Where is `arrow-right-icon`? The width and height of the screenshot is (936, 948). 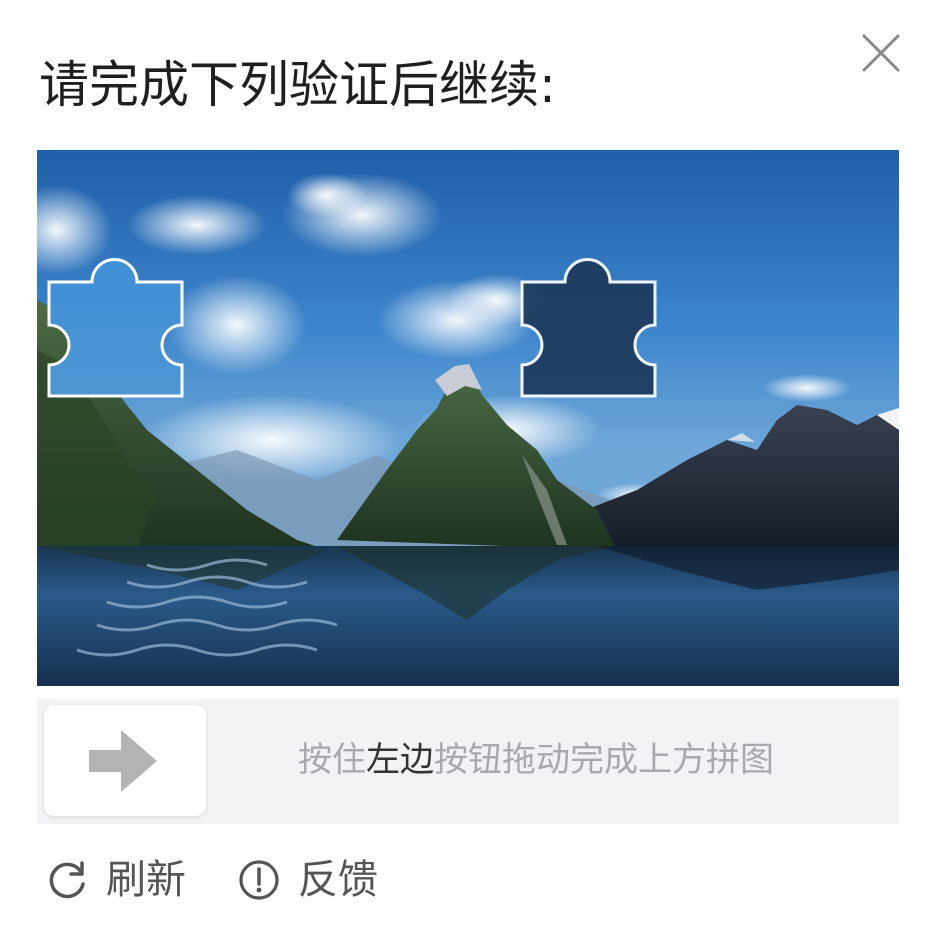 arrow-right-icon is located at coordinates (123, 761).